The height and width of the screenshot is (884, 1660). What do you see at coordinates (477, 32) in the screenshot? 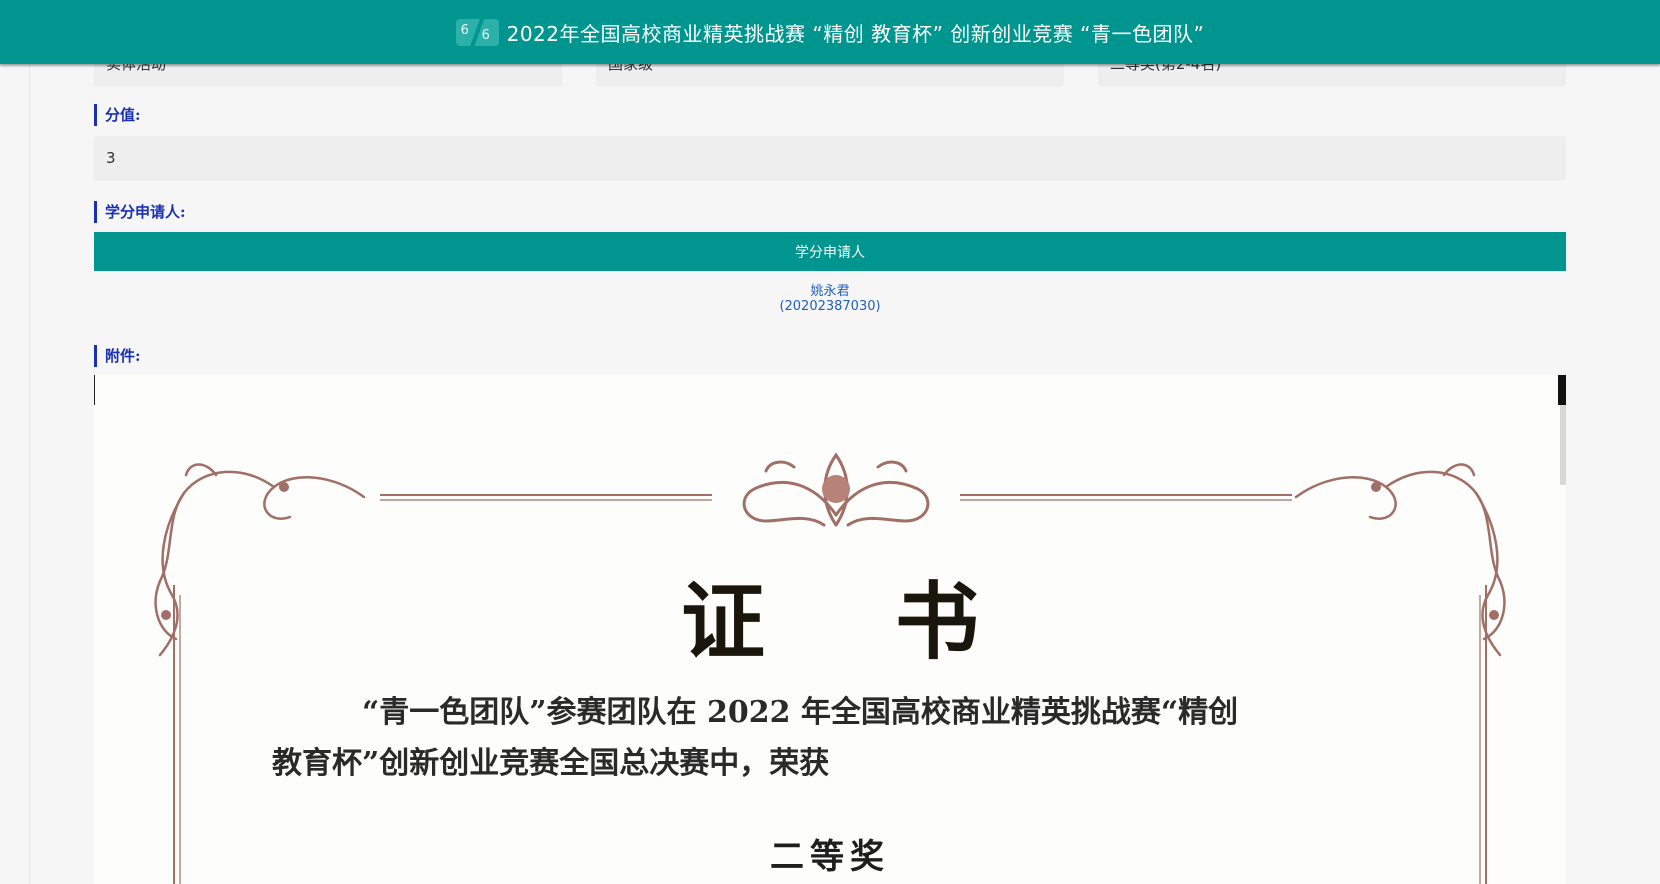
I see `page-counter-badge: 6 6` at bounding box center [477, 32].